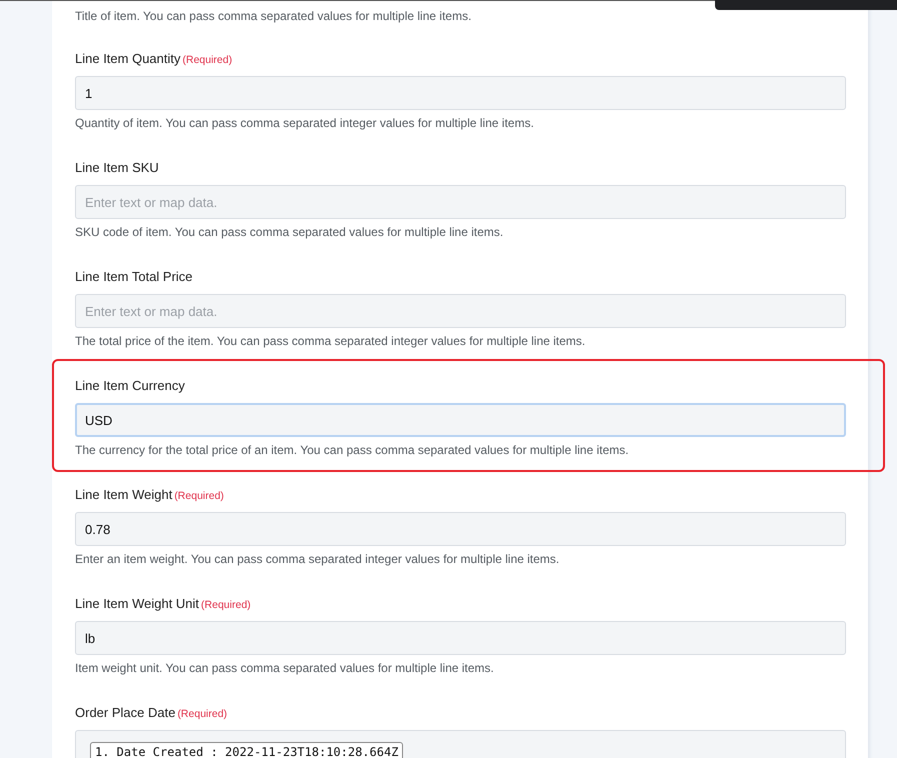  What do you see at coordinates (123, 495) in the screenshot?
I see `field-label: Line Item Weight` at bounding box center [123, 495].